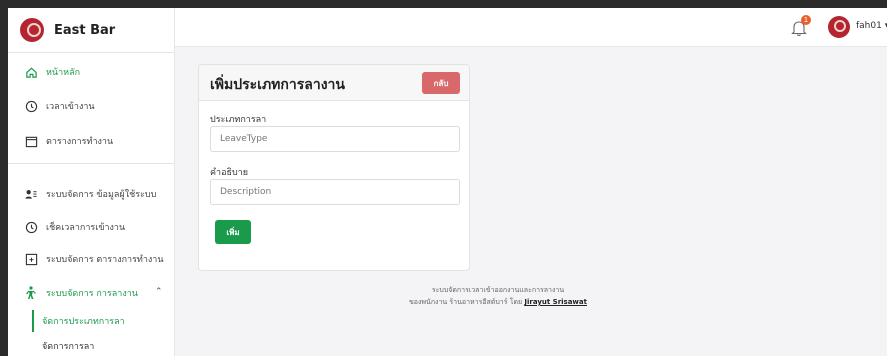 The width and height of the screenshot is (887, 356). What do you see at coordinates (31, 141) in the screenshot?
I see `calendar-icon` at bounding box center [31, 141].